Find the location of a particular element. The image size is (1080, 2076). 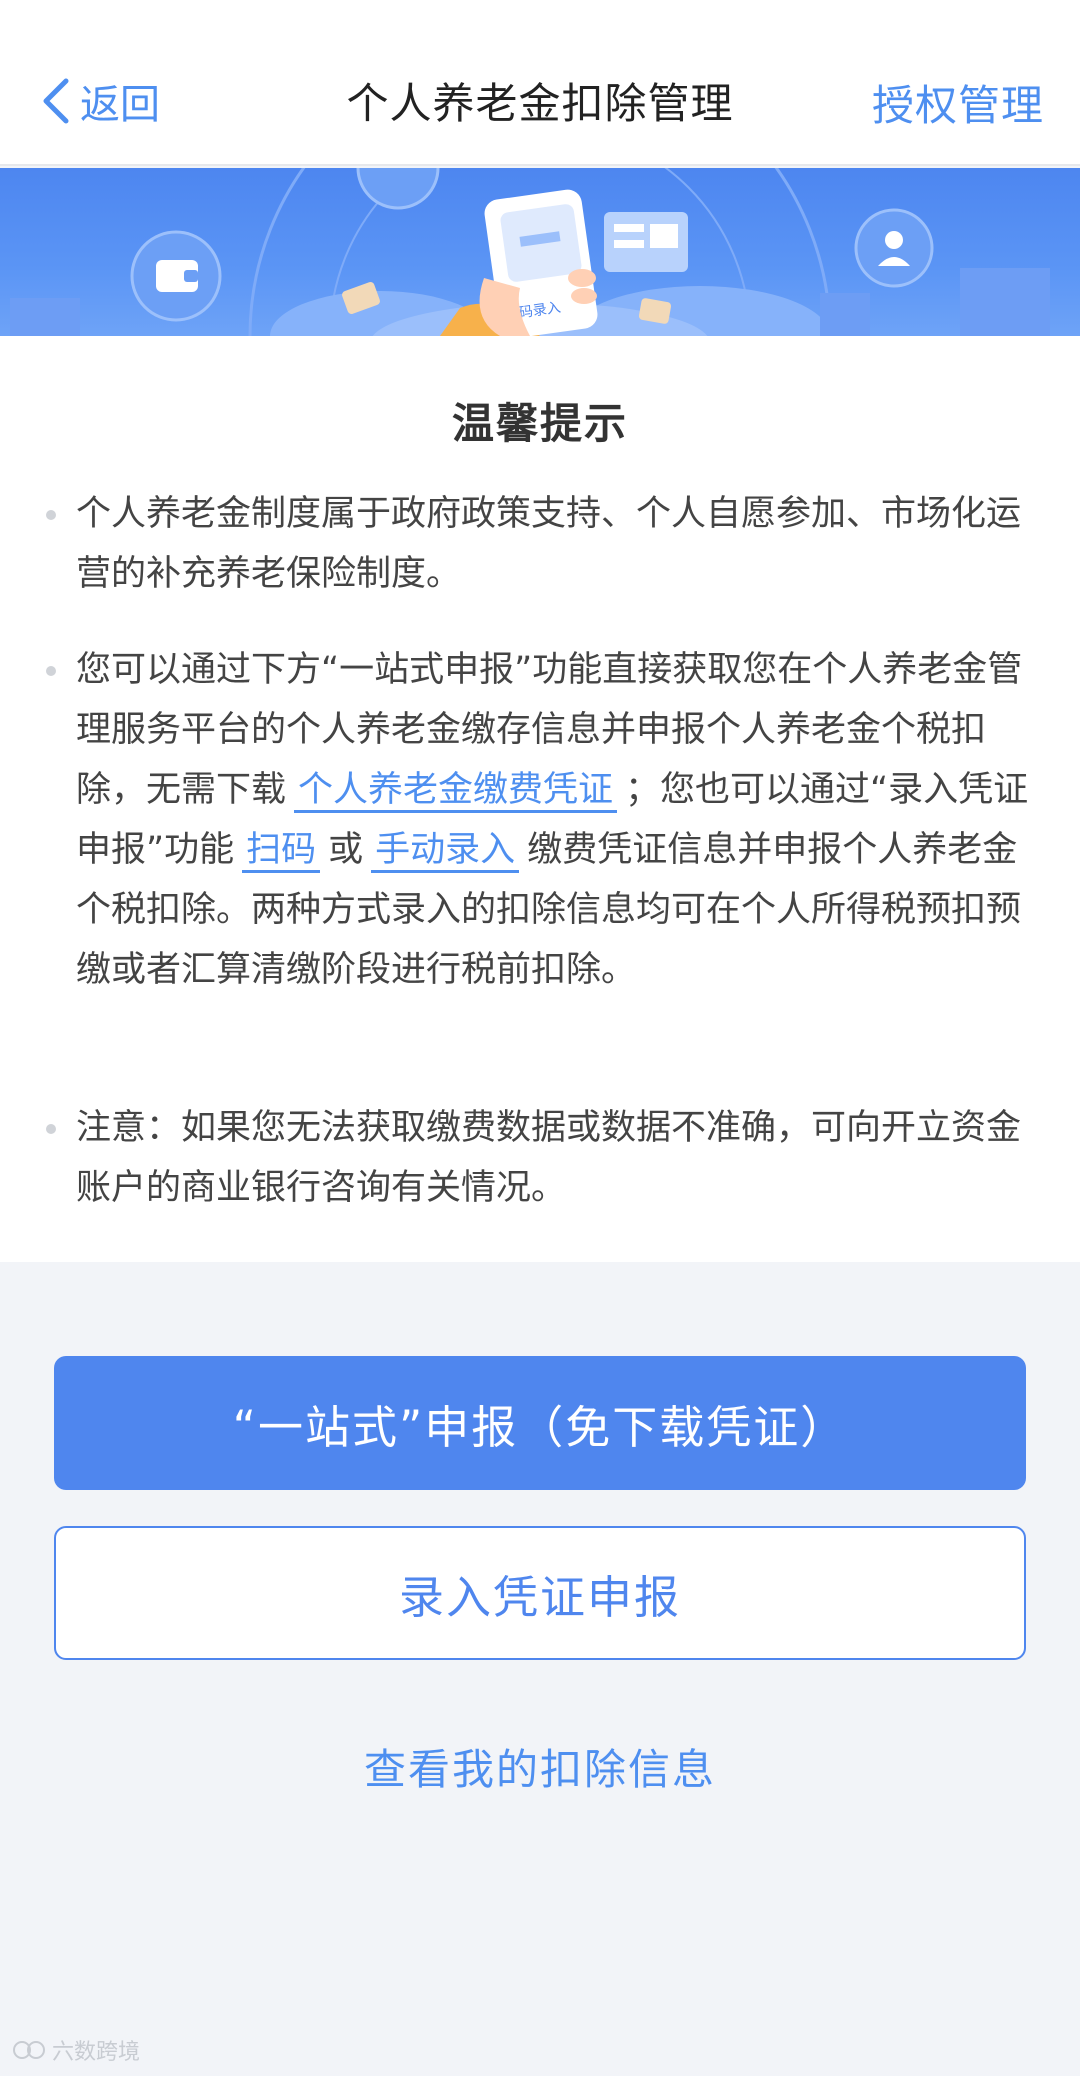

tip-text: 个人养老金制度属于政府政策支持、个人自愿参加、市场化运营的补充养老保险制度。 is located at coordinates (549, 544).